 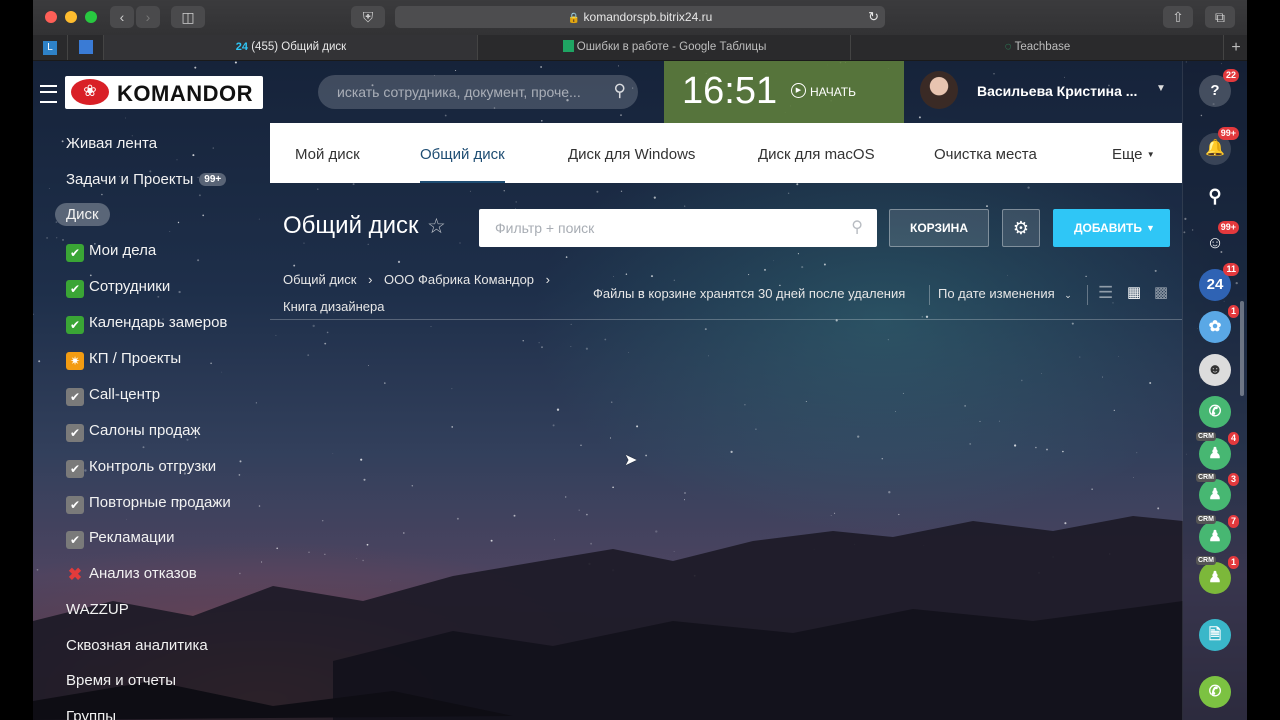 I want to click on sidebar-item-tasks: Задачи и Проекты 99+, so click(x=146, y=179).